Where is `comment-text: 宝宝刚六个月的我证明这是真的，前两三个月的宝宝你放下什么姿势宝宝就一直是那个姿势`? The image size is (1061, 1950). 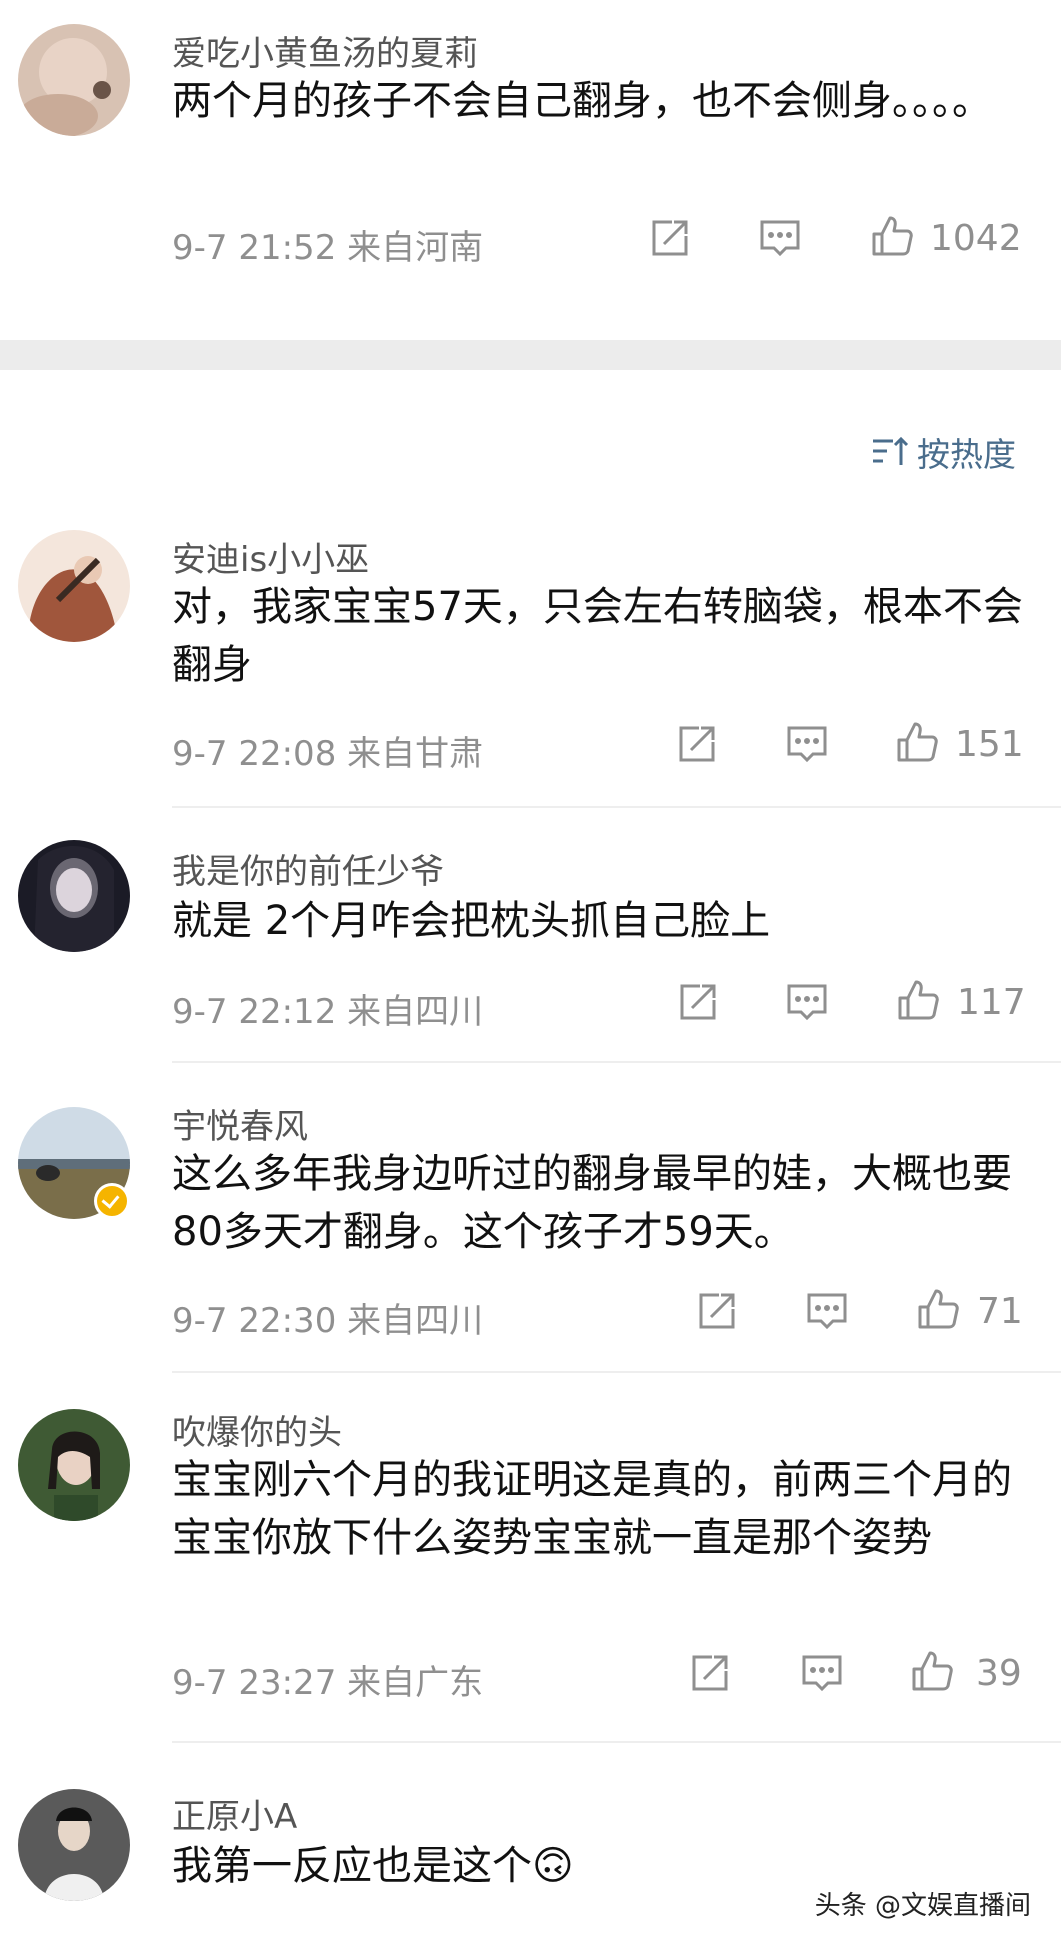
comment-text: 宝宝刚六个月的我证明这是真的，前两三个月的宝宝你放下什么姿势宝宝就一直是那个姿势 is located at coordinates (592, 1509).